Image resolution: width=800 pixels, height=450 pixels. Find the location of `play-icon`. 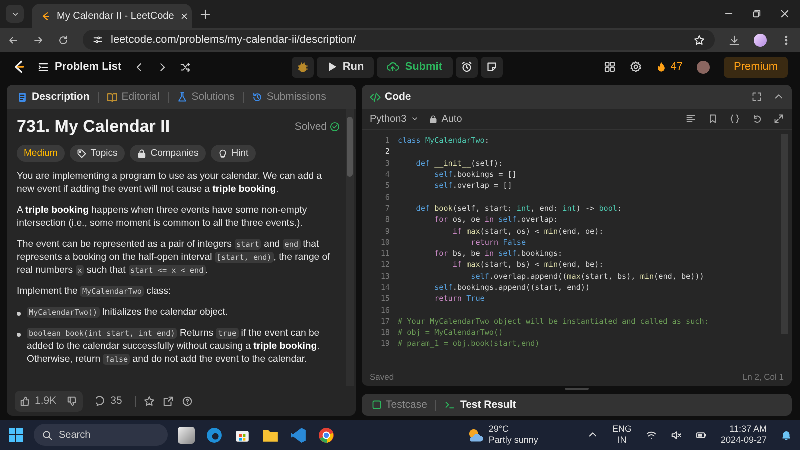

play-icon is located at coordinates (331, 67).